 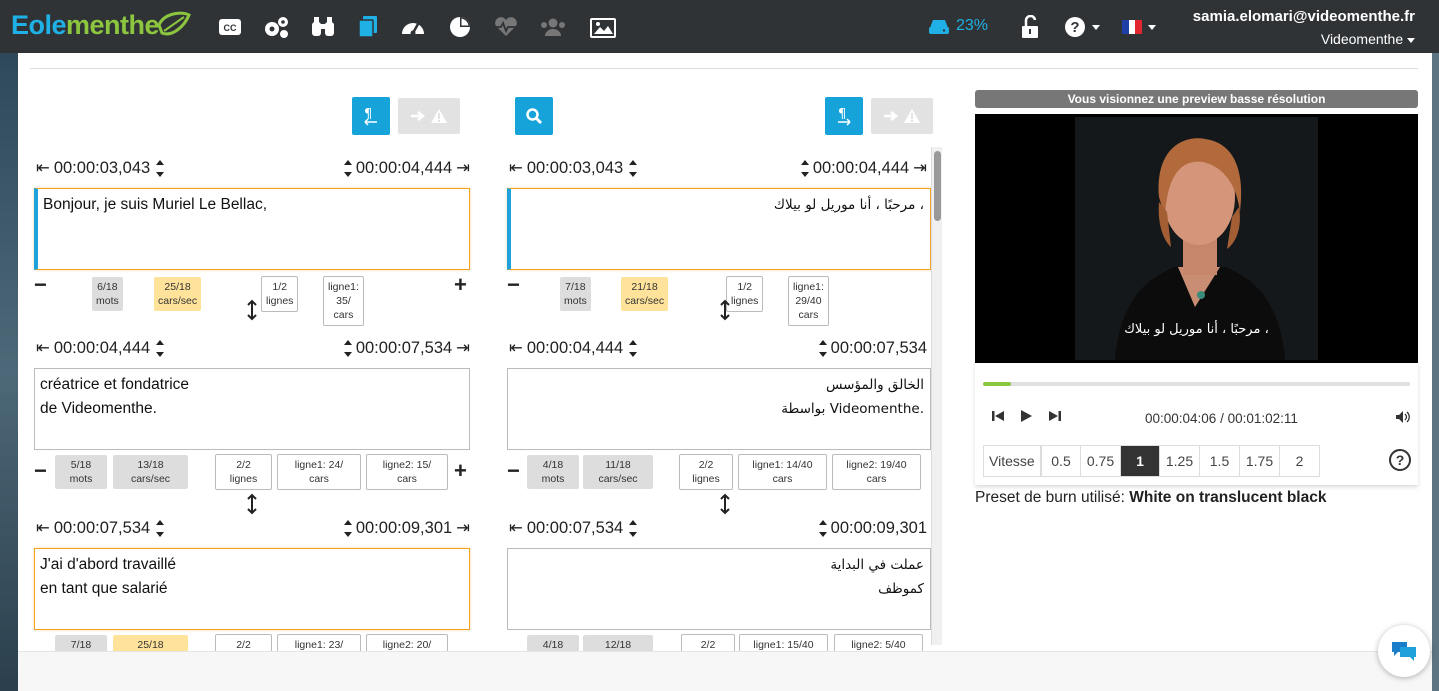 I want to click on words-badge: 4/18 mots, so click(x=553, y=472).